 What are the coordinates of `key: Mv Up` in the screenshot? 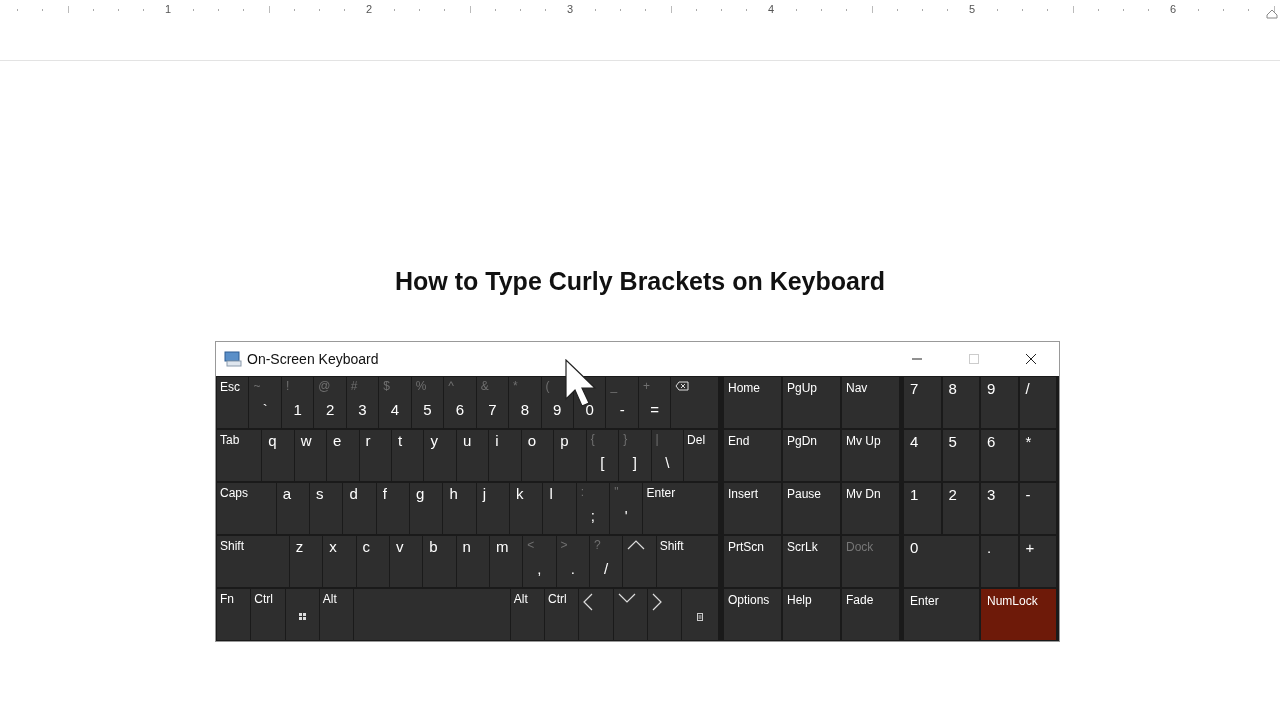 It's located at (870, 455).